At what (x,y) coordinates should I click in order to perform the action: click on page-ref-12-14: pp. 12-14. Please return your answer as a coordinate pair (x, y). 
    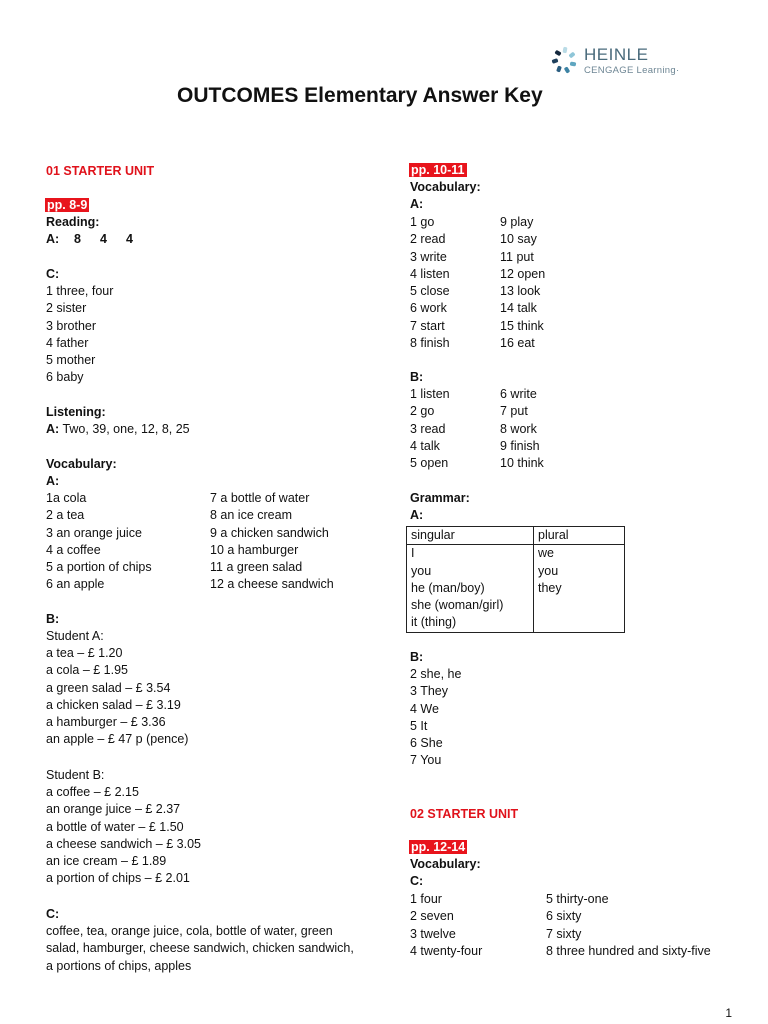
    Looking at the image, I should click on (438, 847).